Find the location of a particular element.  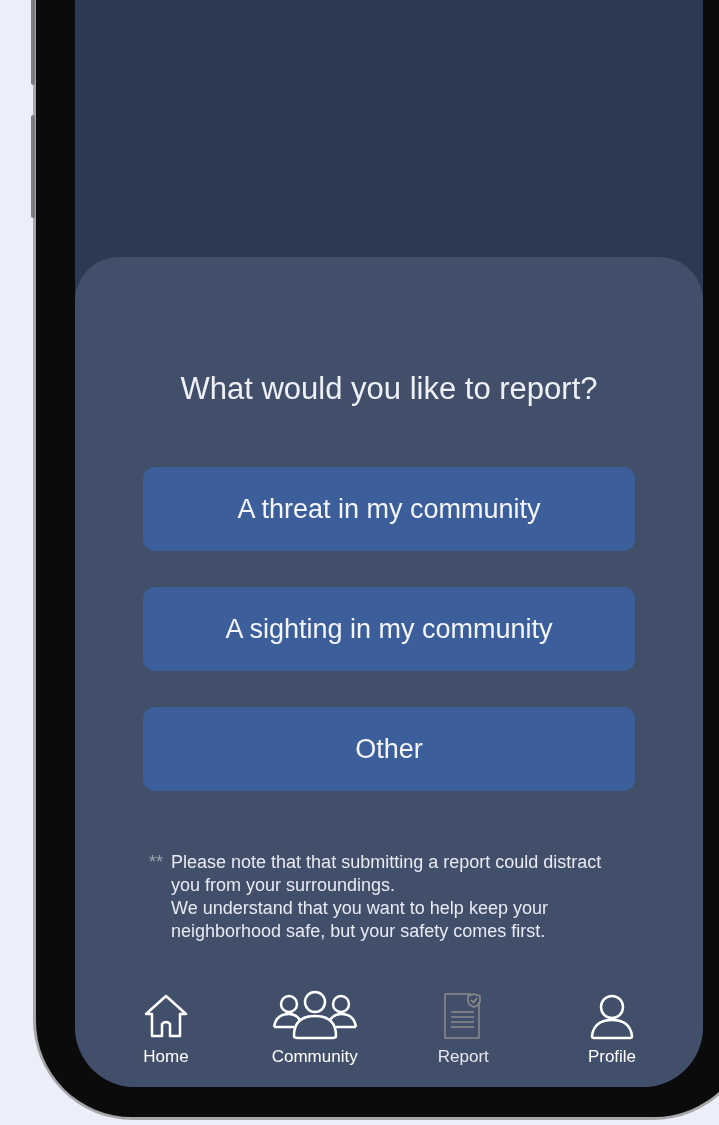

people-group-icon is located at coordinates (314, 1014).